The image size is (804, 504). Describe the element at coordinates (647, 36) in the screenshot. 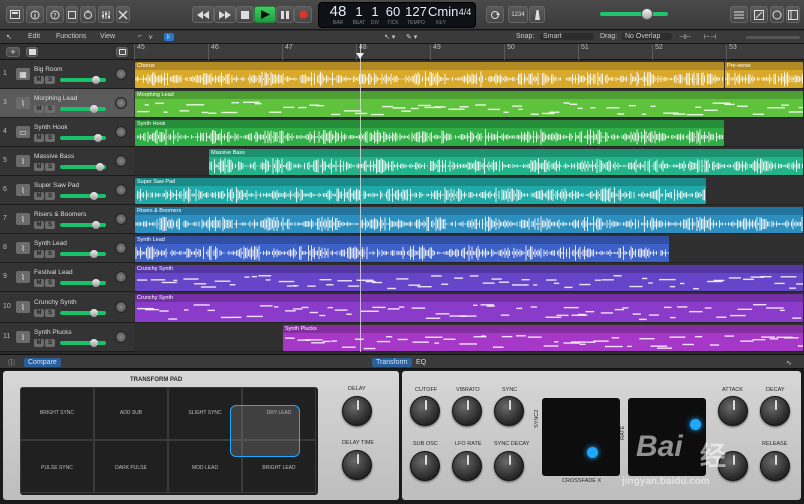

I see `drag-select: No Overlap` at that location.